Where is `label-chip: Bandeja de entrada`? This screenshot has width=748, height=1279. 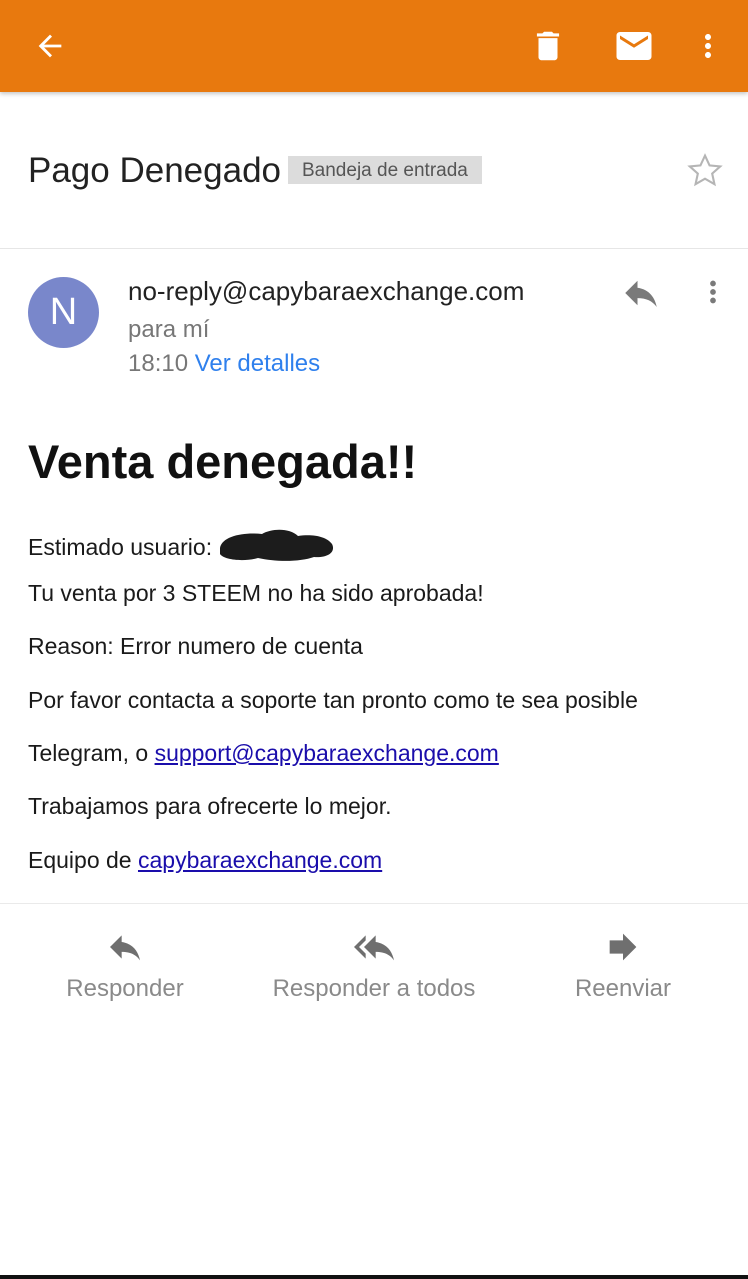
label-chip: Bandeja de entrada is located at coordinates (385, 170).